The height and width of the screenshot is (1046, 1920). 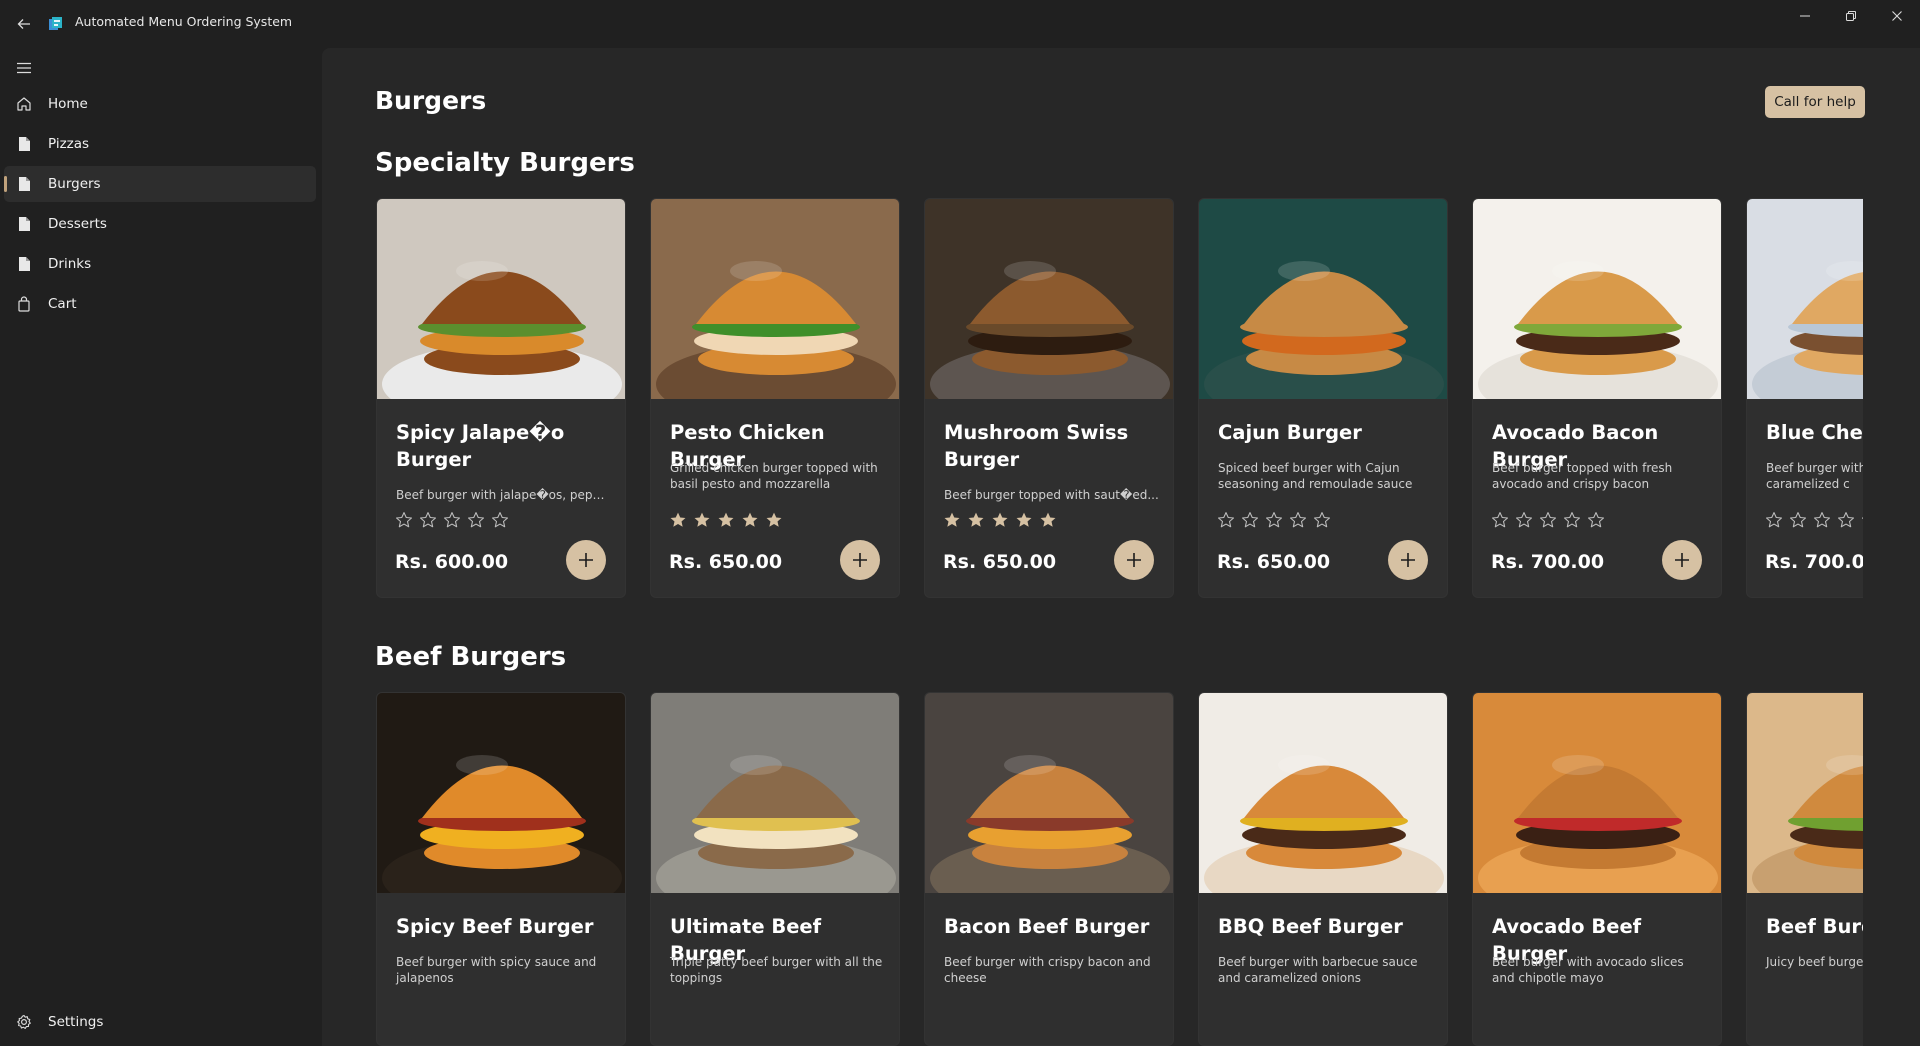 What do you see at coordinates (1310, 926) in the screenshot?
I see `menu-item-name: BBQ Beef Burger` at bounding box center [1310, 926].